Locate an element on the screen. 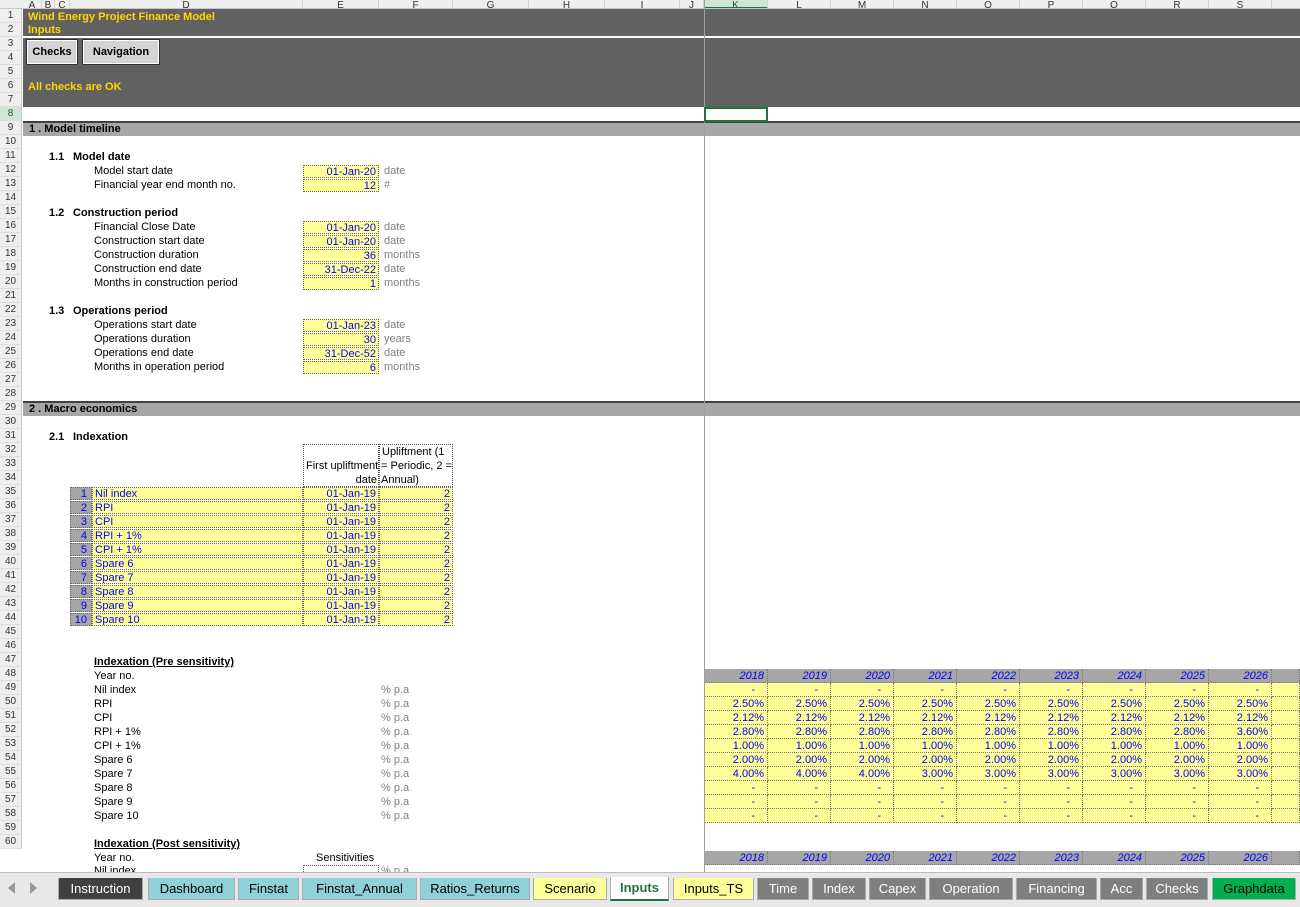 The width and height of the screenshot is (1300, 907). column-header-s: S is located at coordinates (1240, 4).